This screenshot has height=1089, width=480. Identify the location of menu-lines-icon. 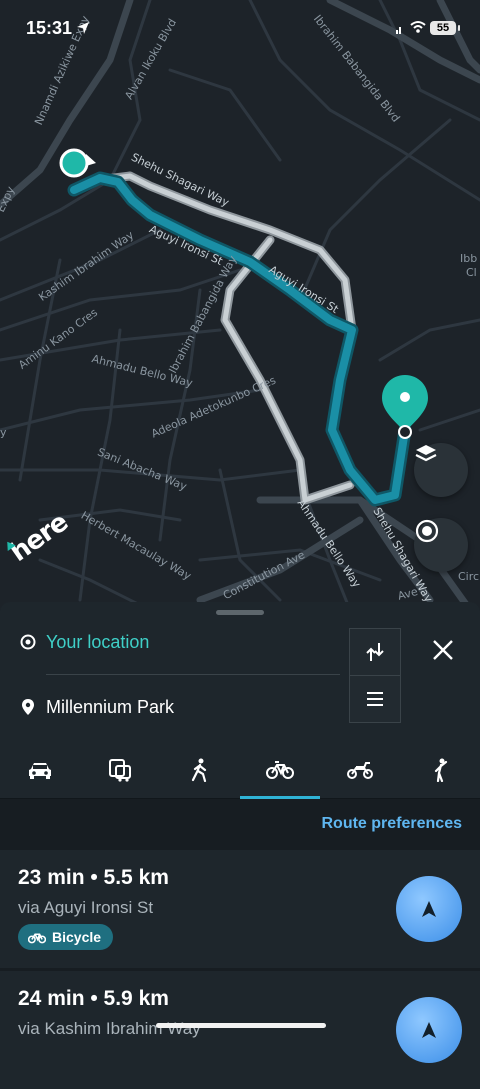
(375, 699).